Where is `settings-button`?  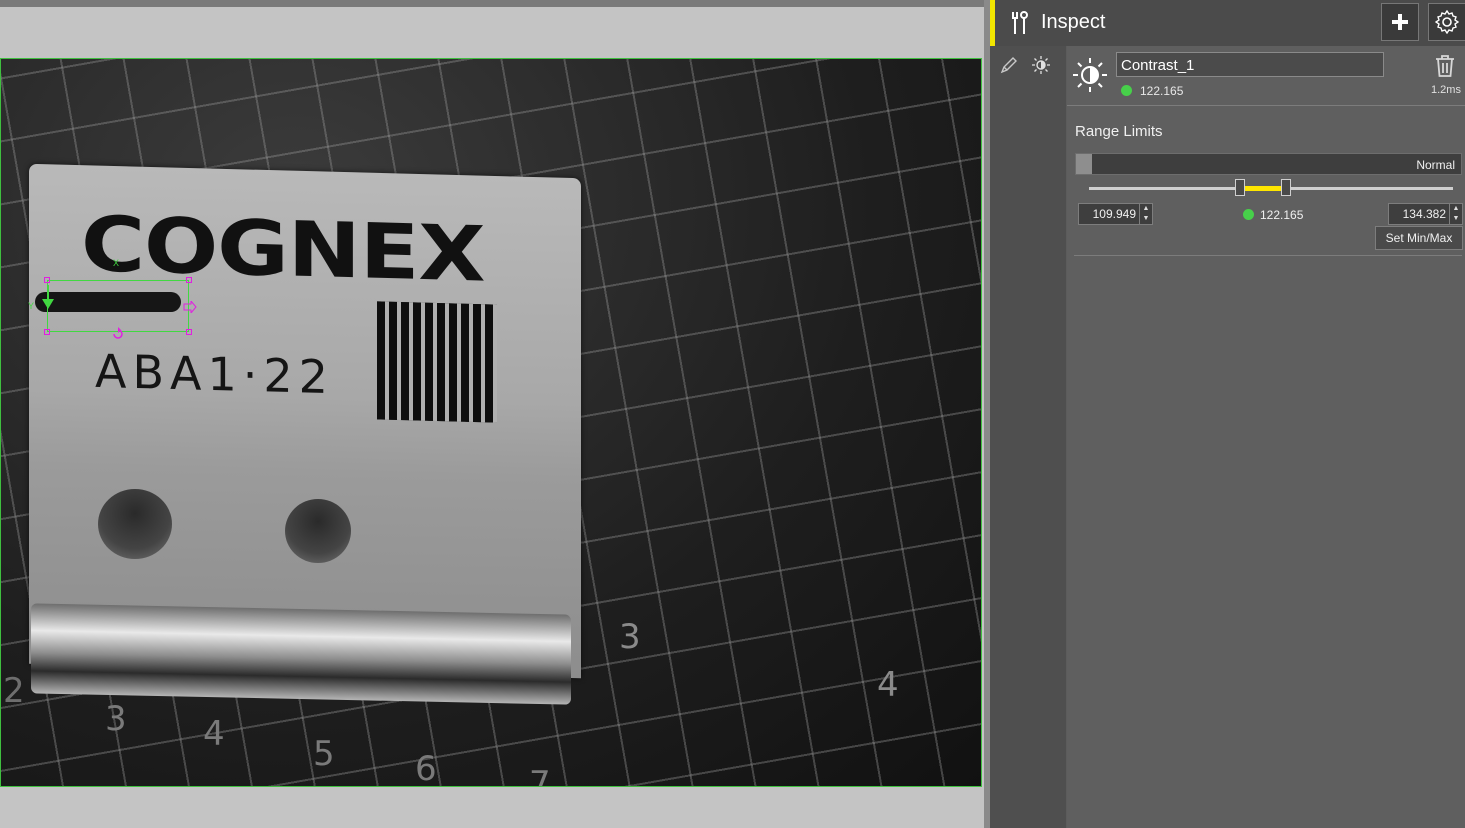
settings-button is located at coordinates (1446, 22).